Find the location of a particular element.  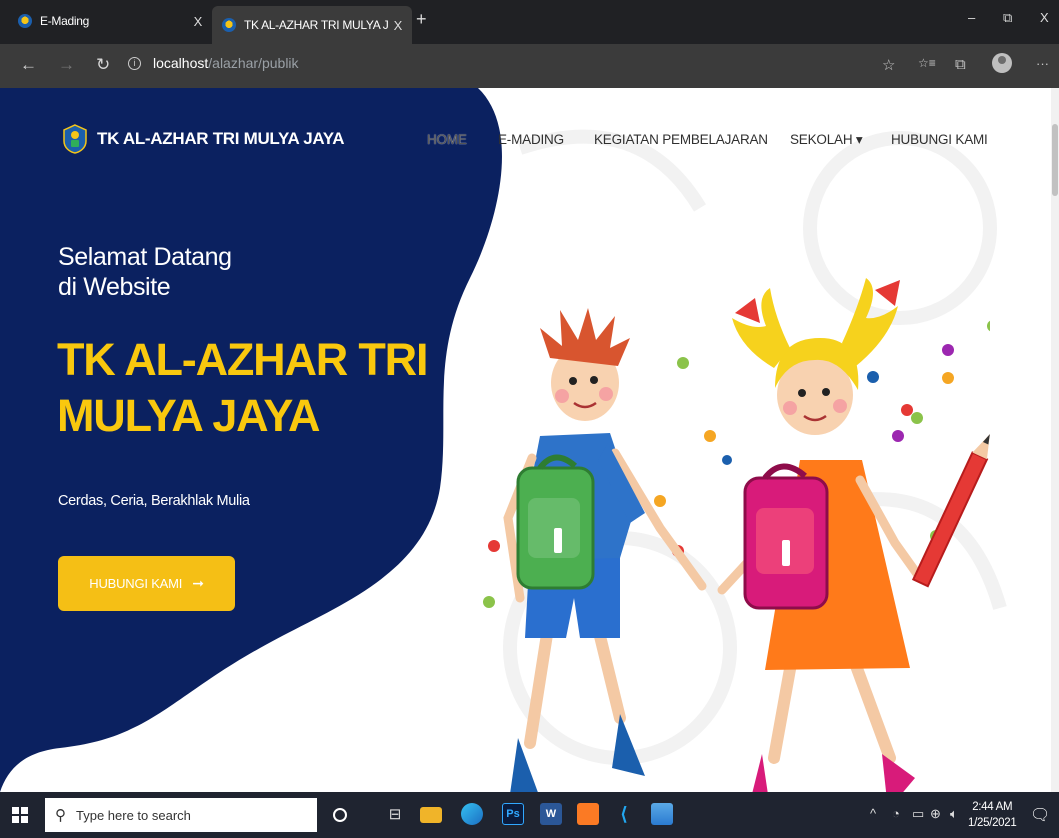

site-brand: TK AL-AZHAR TRI MULYA JAYA is located at coordinates (204, 139).